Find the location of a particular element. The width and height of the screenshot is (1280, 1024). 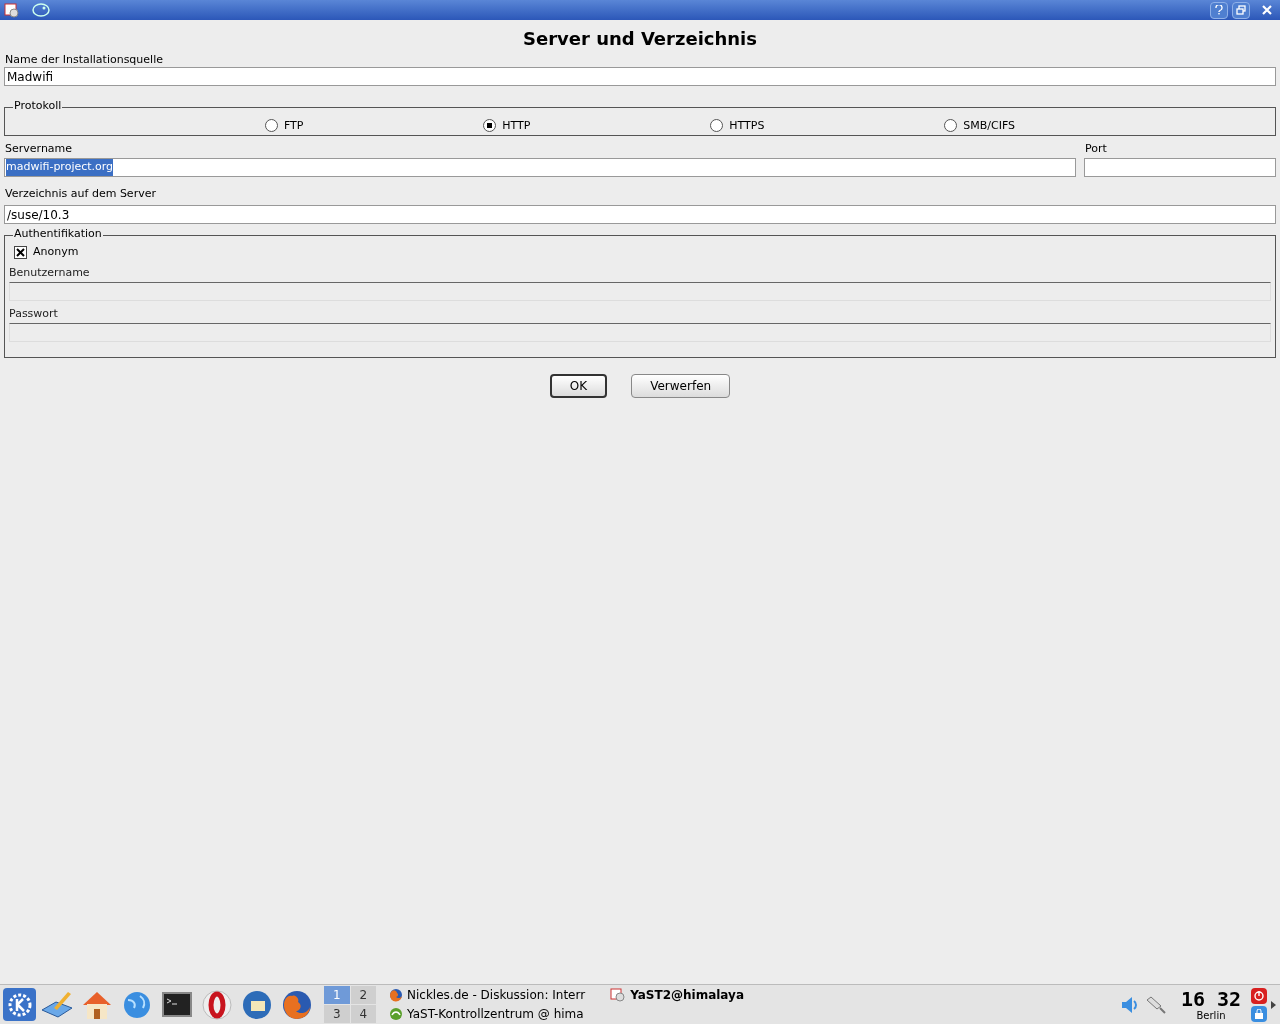

radio-label: FTP is located at coordinates (293, 125).